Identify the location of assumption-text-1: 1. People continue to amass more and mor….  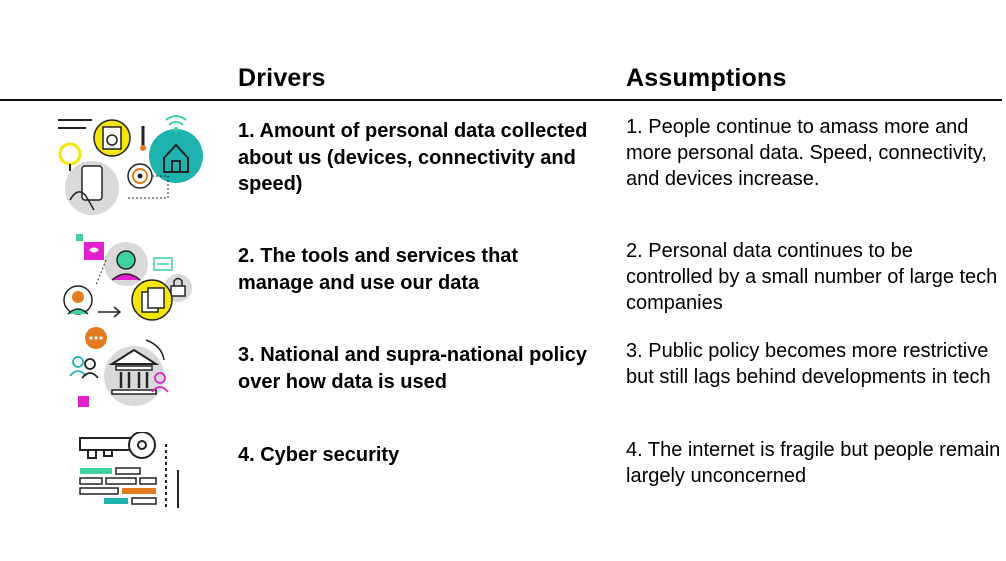
(806, 153).